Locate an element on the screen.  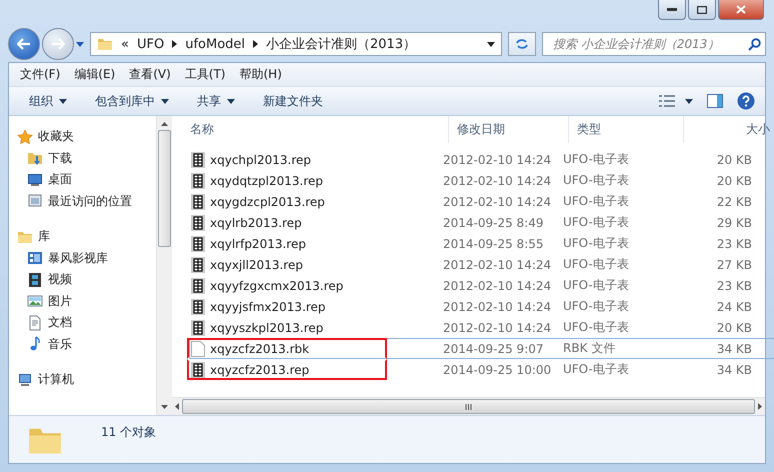
minimize-button is located at coordinates (672, 10).